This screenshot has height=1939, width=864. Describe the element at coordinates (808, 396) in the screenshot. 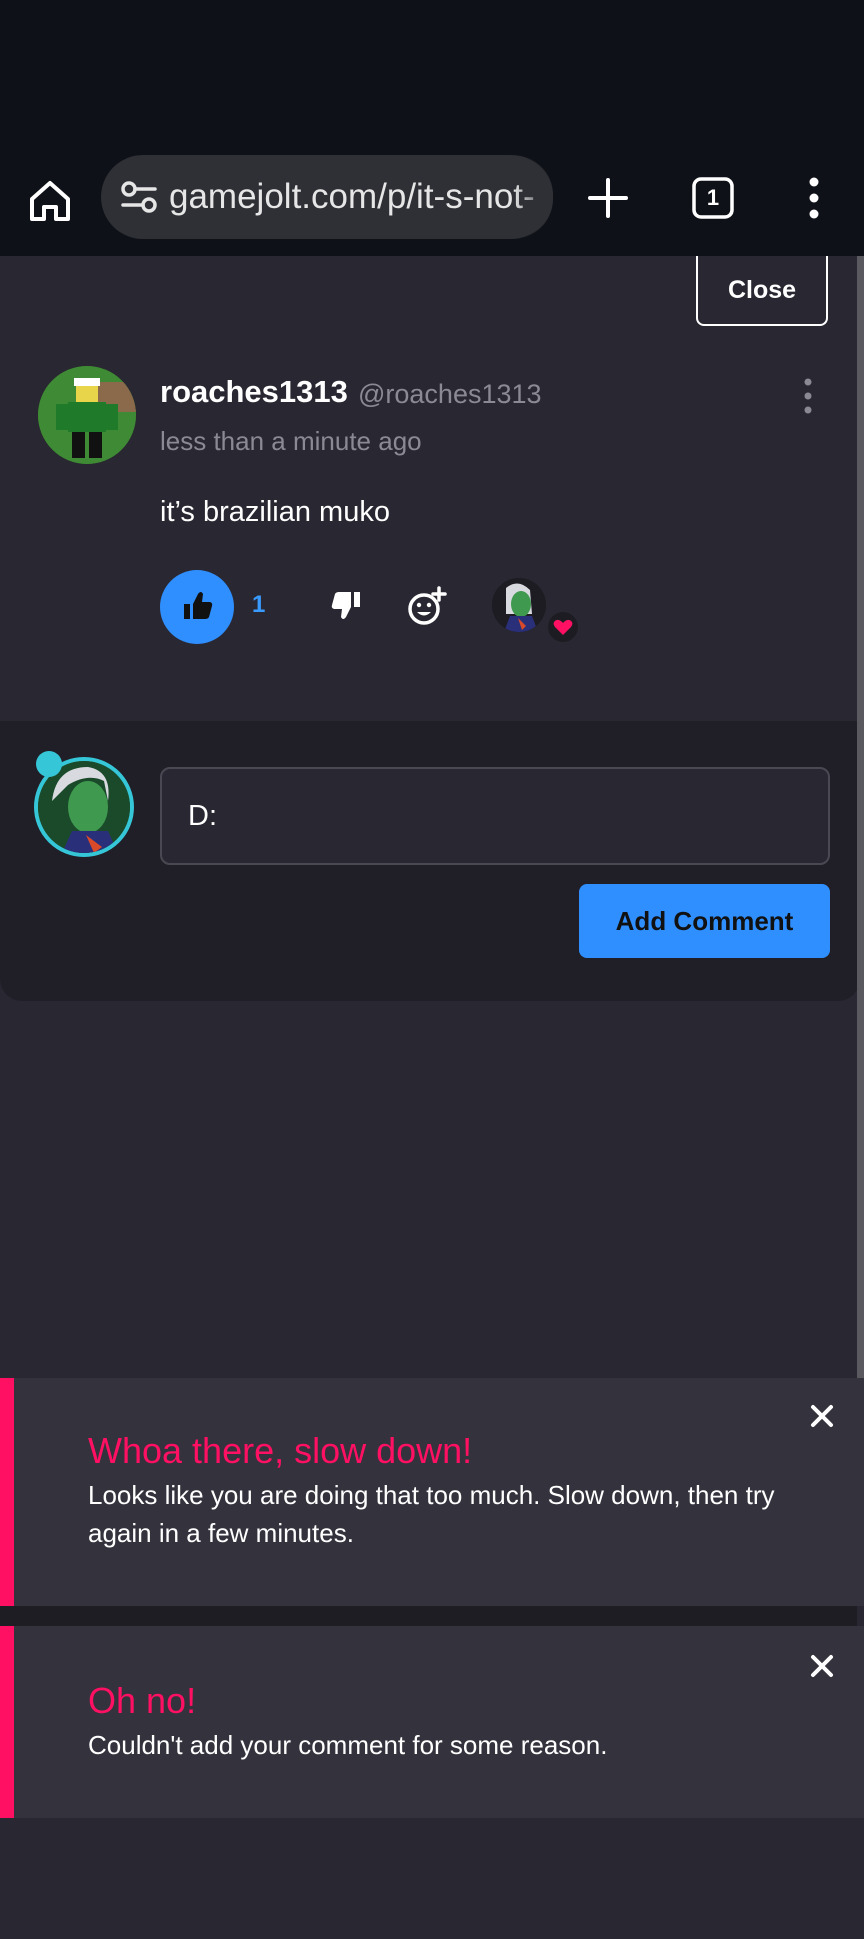

I see `comment-more-icon` at that location.